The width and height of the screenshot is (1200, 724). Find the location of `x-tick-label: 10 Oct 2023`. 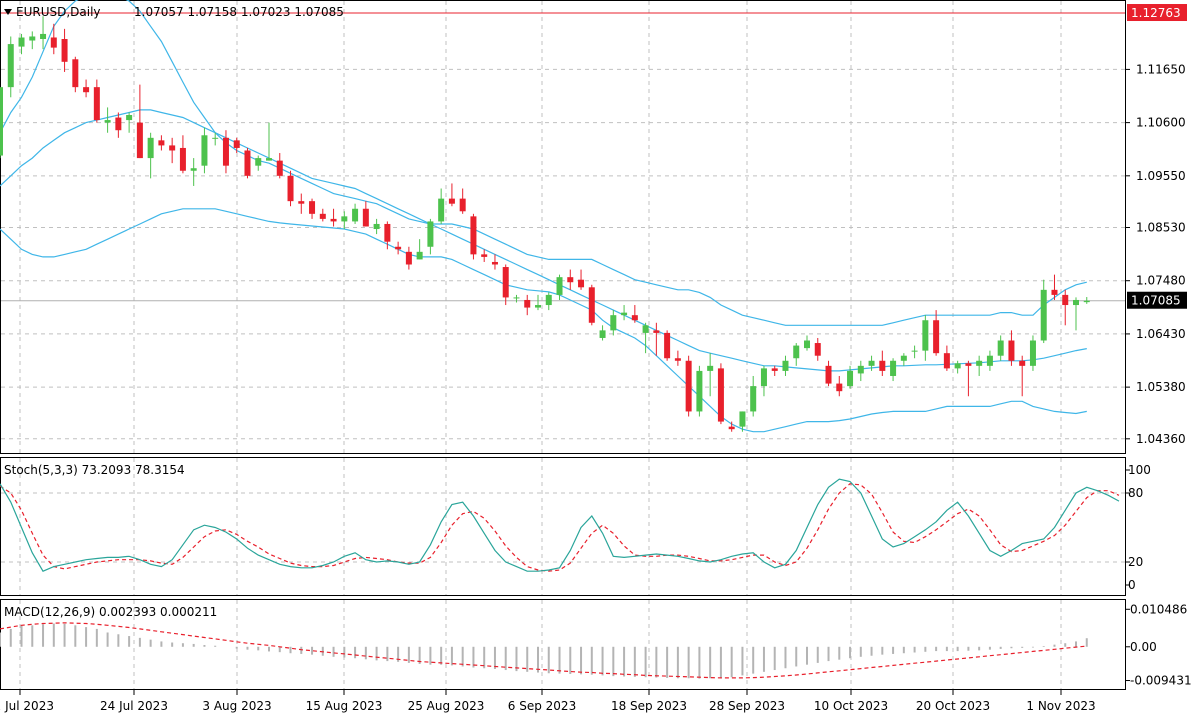

x-tick-label: 10 Oct 2023 is located at coordinates (851, 706).